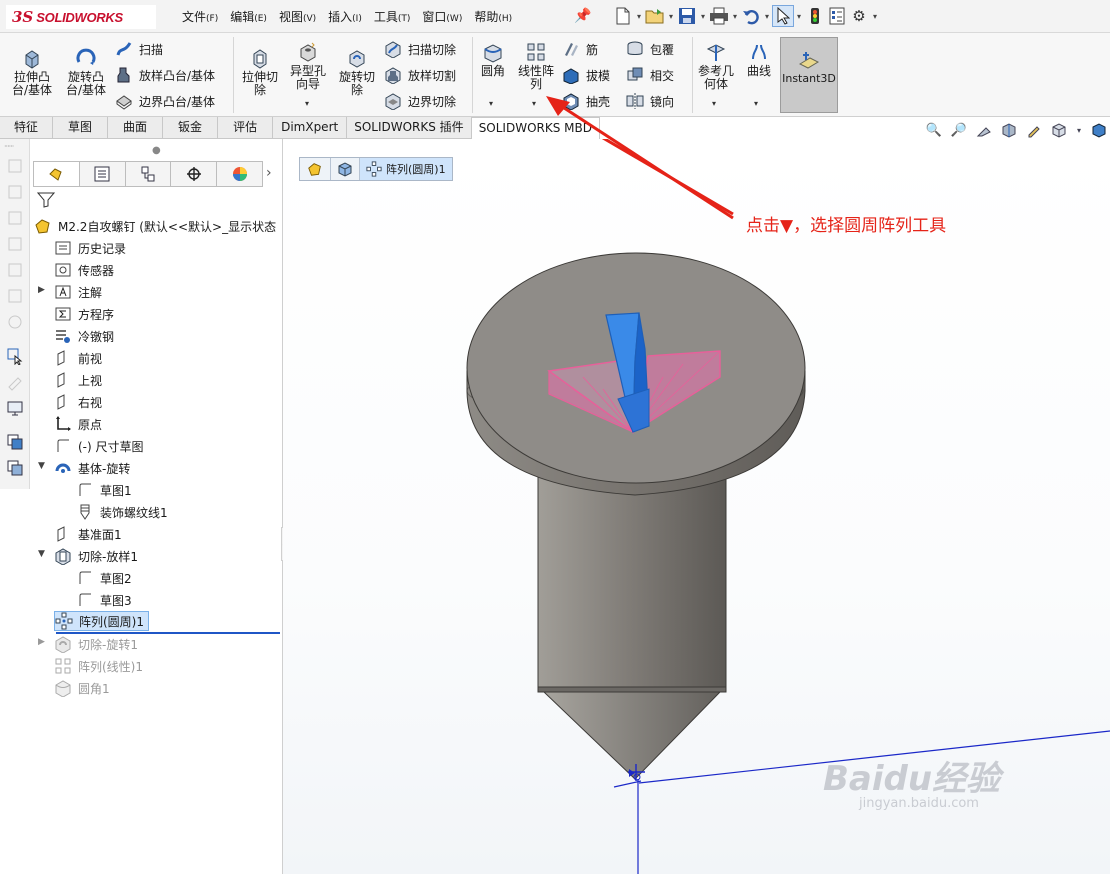 This screenshot has width=1110, height=874. Describe the element at coordinates (859, 16) in the screenshot. I see `options-gear-icon: ⚙` at that location.